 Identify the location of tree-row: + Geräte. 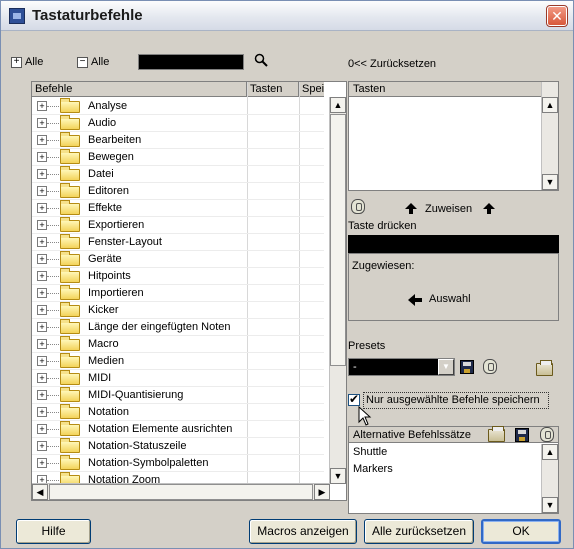
(178, 259).